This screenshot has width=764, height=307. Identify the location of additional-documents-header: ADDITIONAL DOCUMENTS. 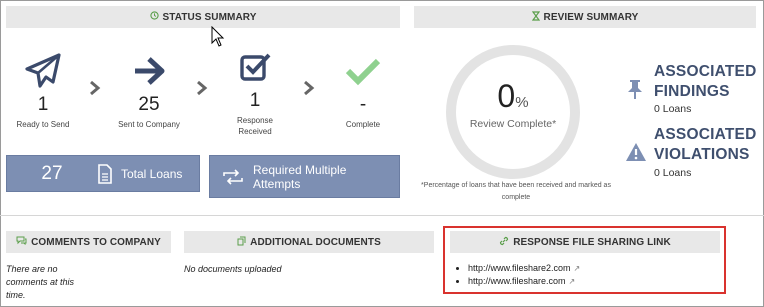
(309, 242).